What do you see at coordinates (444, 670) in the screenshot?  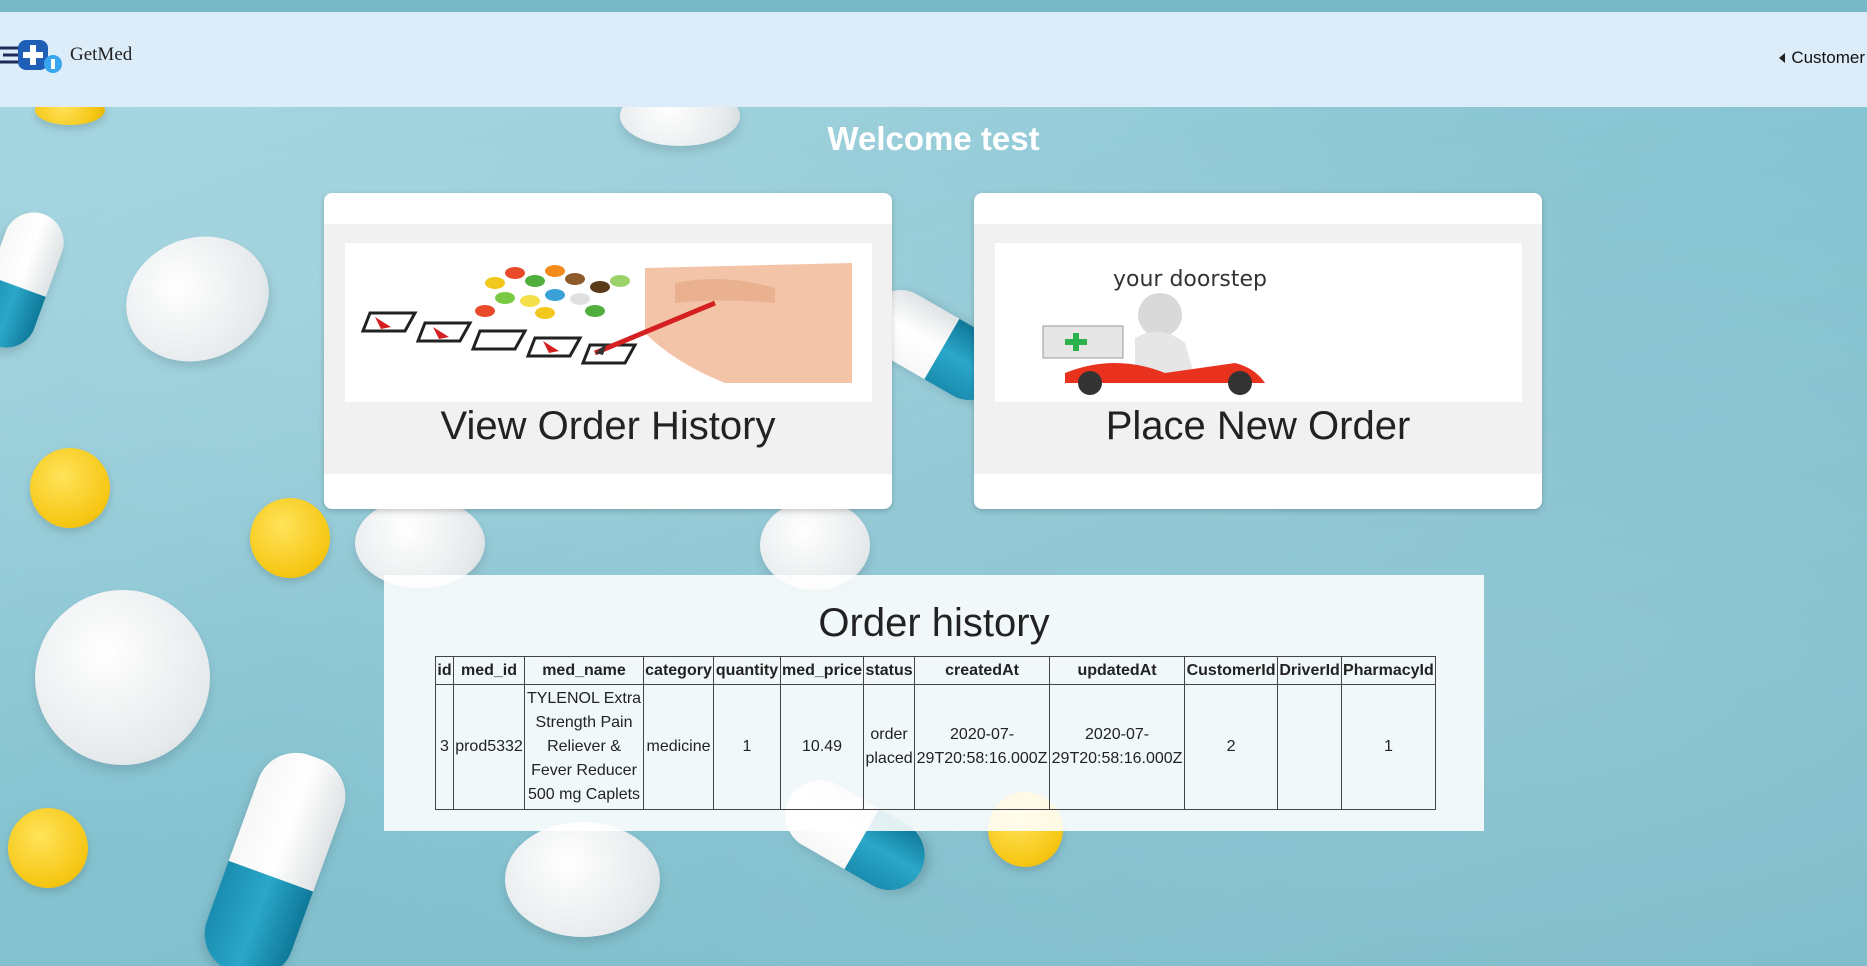 I see `column-header: id` at bounding box center [444, 670].